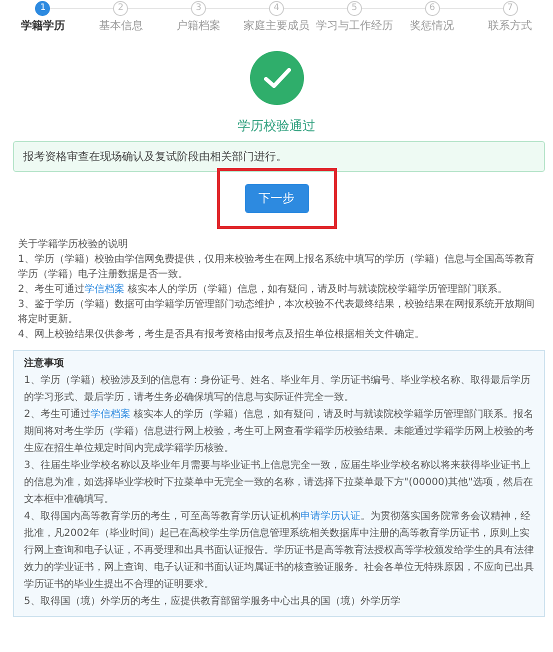 This screenshot has height=652, width=553. What do you see at coordinates (432, 8) in the screenshot?
I see `step-number: 6` at bounding box center [432, 8].